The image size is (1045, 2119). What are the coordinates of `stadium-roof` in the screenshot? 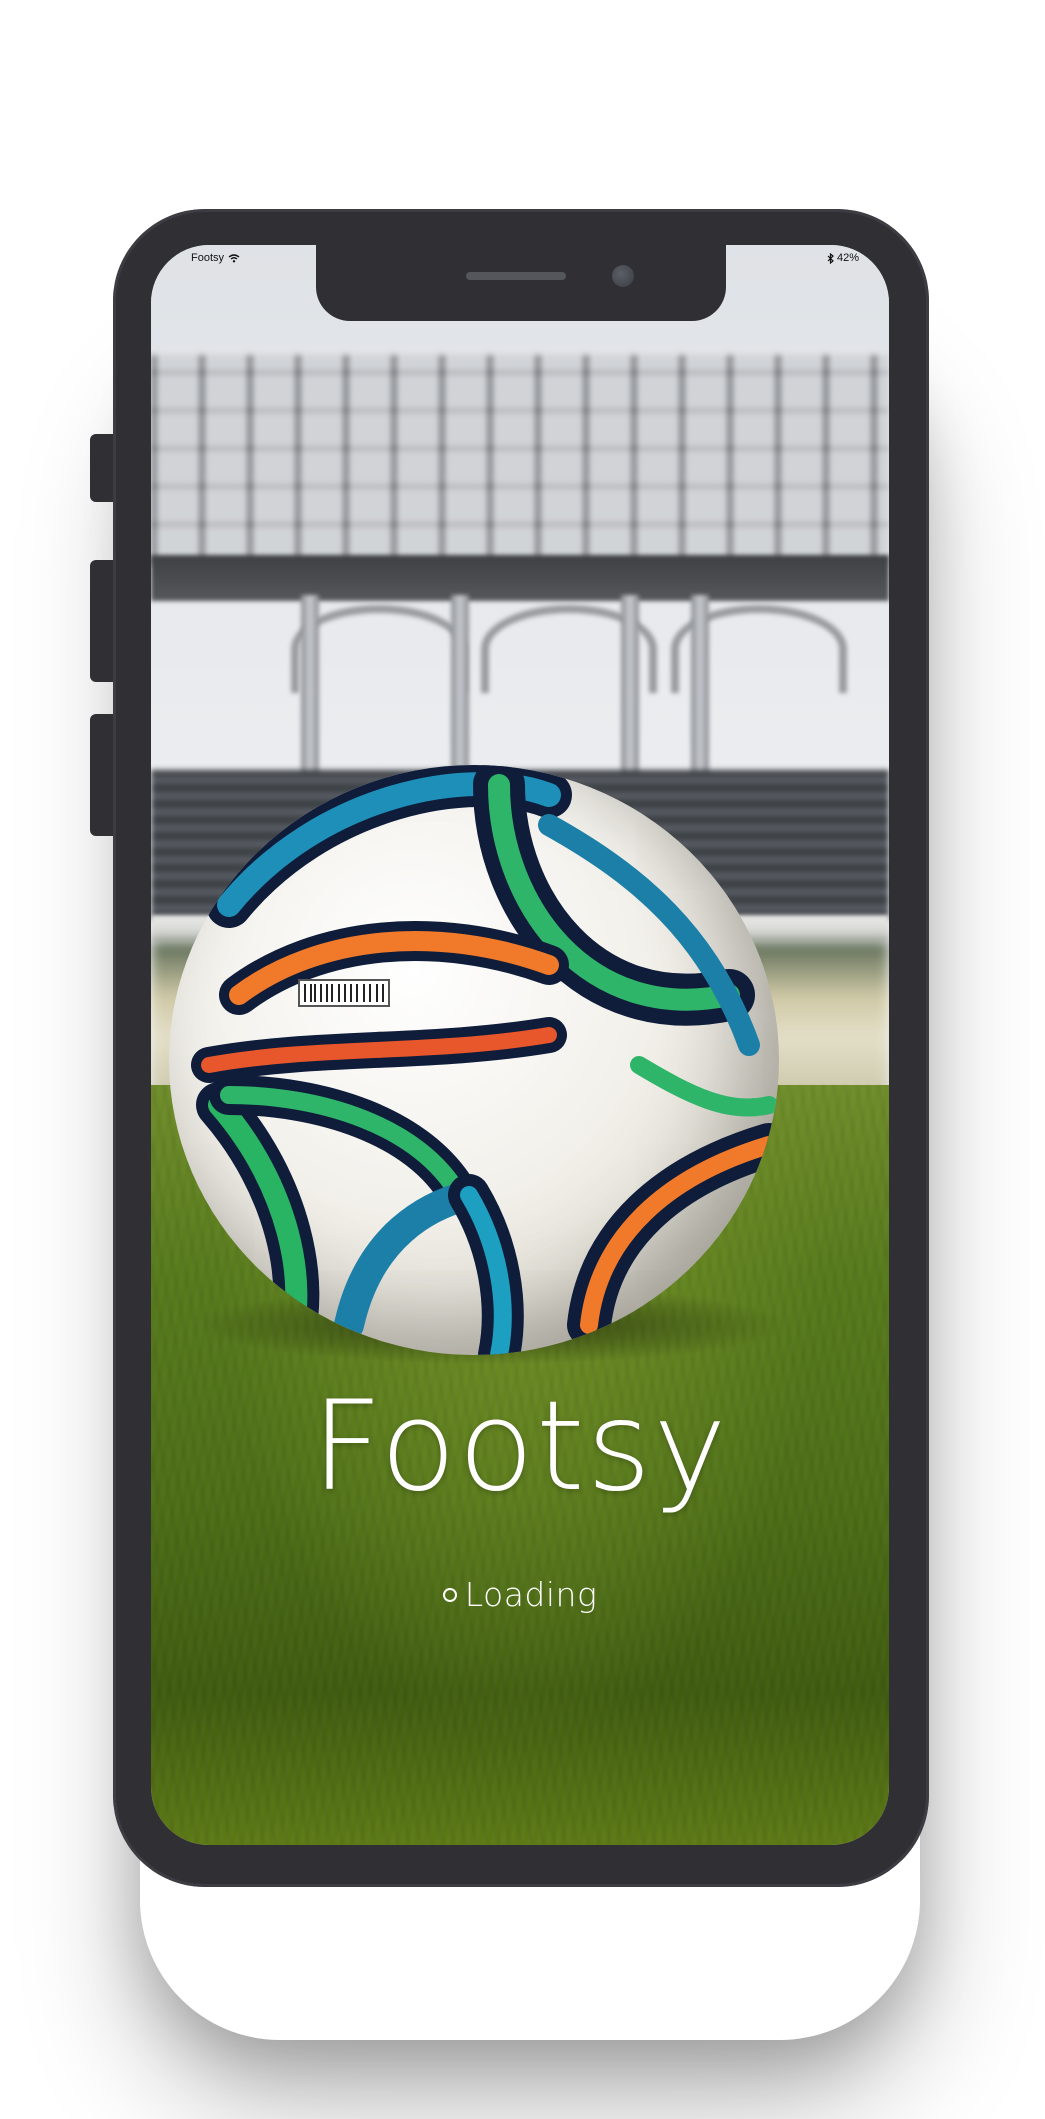 It's located at (520, 460).